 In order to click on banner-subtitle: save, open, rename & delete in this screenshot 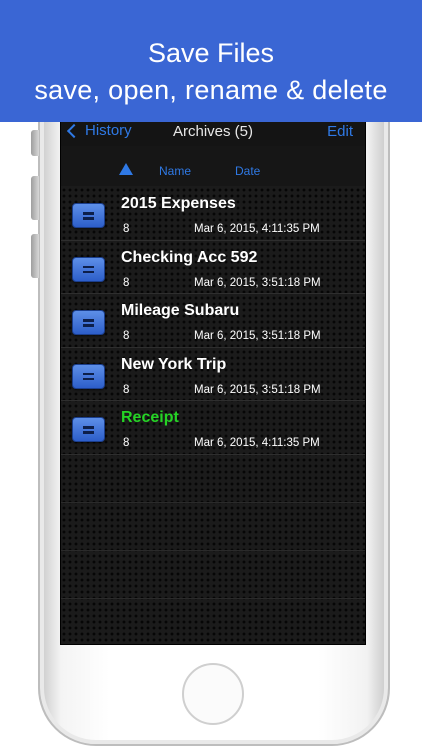, I will do `click(211, 90)`.